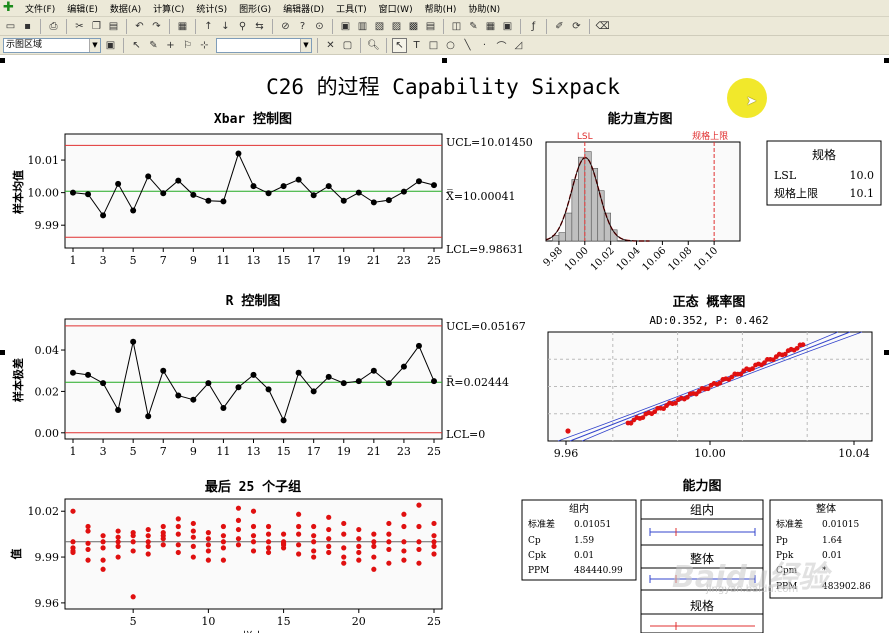 The image size is (889, 633). What do you see at coordinates (351, 8) in the screenshot?
I see `menu-item: 工具(T)` at bounding box center [351, 8].